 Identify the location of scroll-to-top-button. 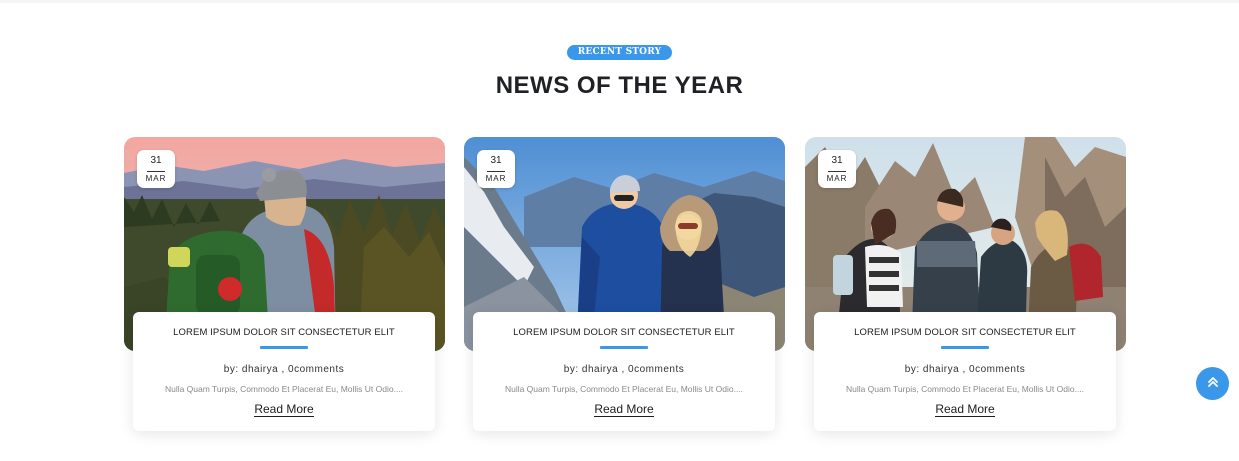
(1212, 383).